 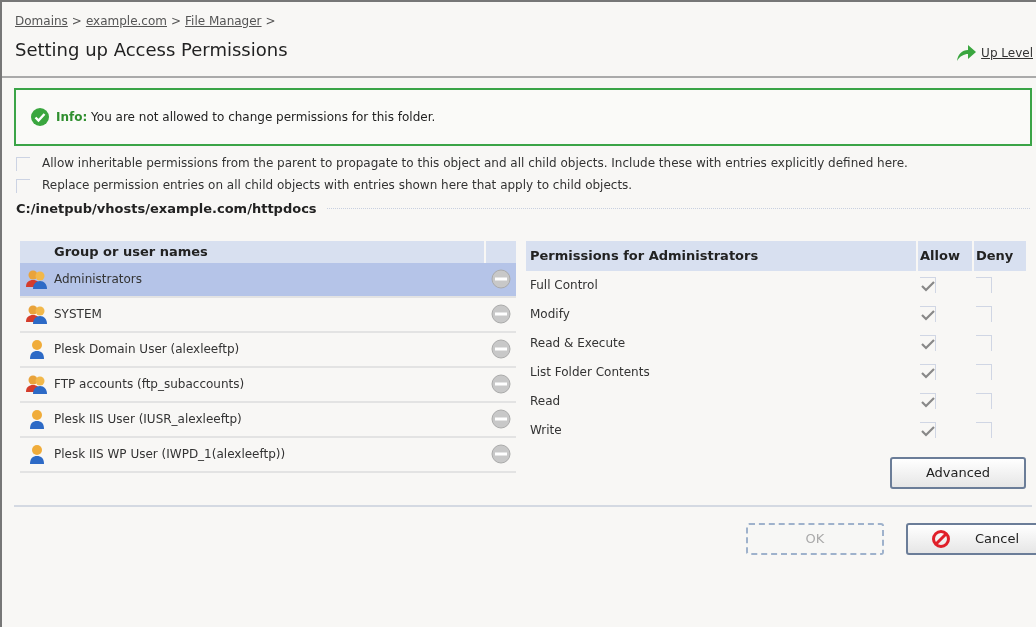 I want to click on page-title: Setting up Access Permissions, so click(x=151, y=50).